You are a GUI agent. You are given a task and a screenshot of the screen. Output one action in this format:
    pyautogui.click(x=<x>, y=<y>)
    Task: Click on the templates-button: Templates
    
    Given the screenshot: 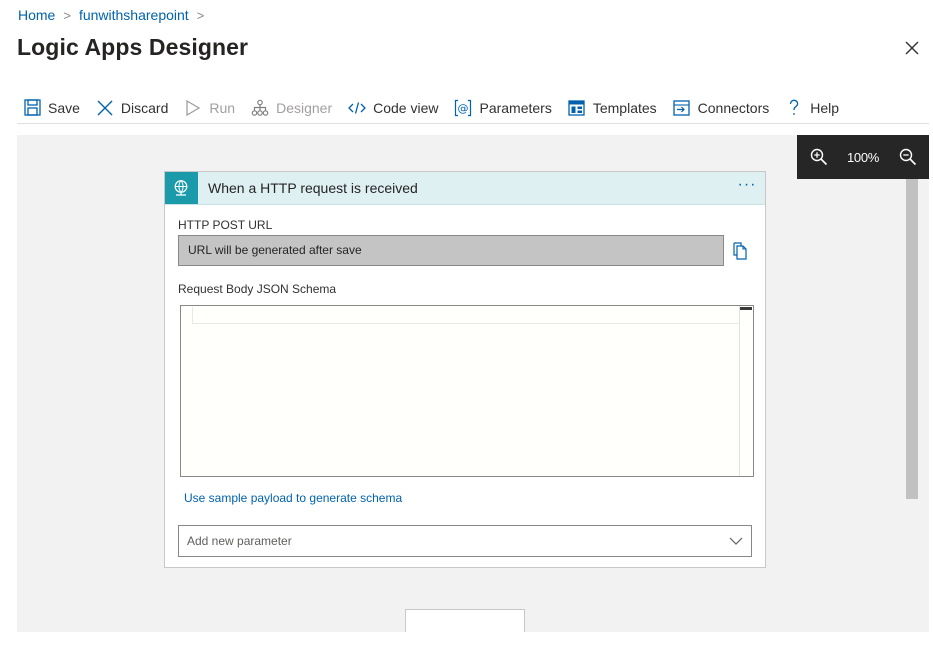 What is the action you would take?
    pyautogui.click(x=612, y=108)
    